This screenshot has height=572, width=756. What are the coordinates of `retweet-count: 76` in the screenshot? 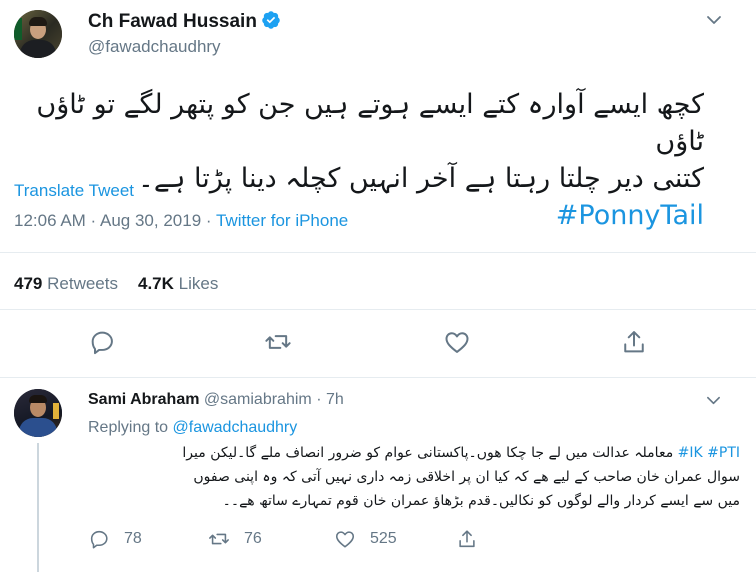 It's located at (253, 538).